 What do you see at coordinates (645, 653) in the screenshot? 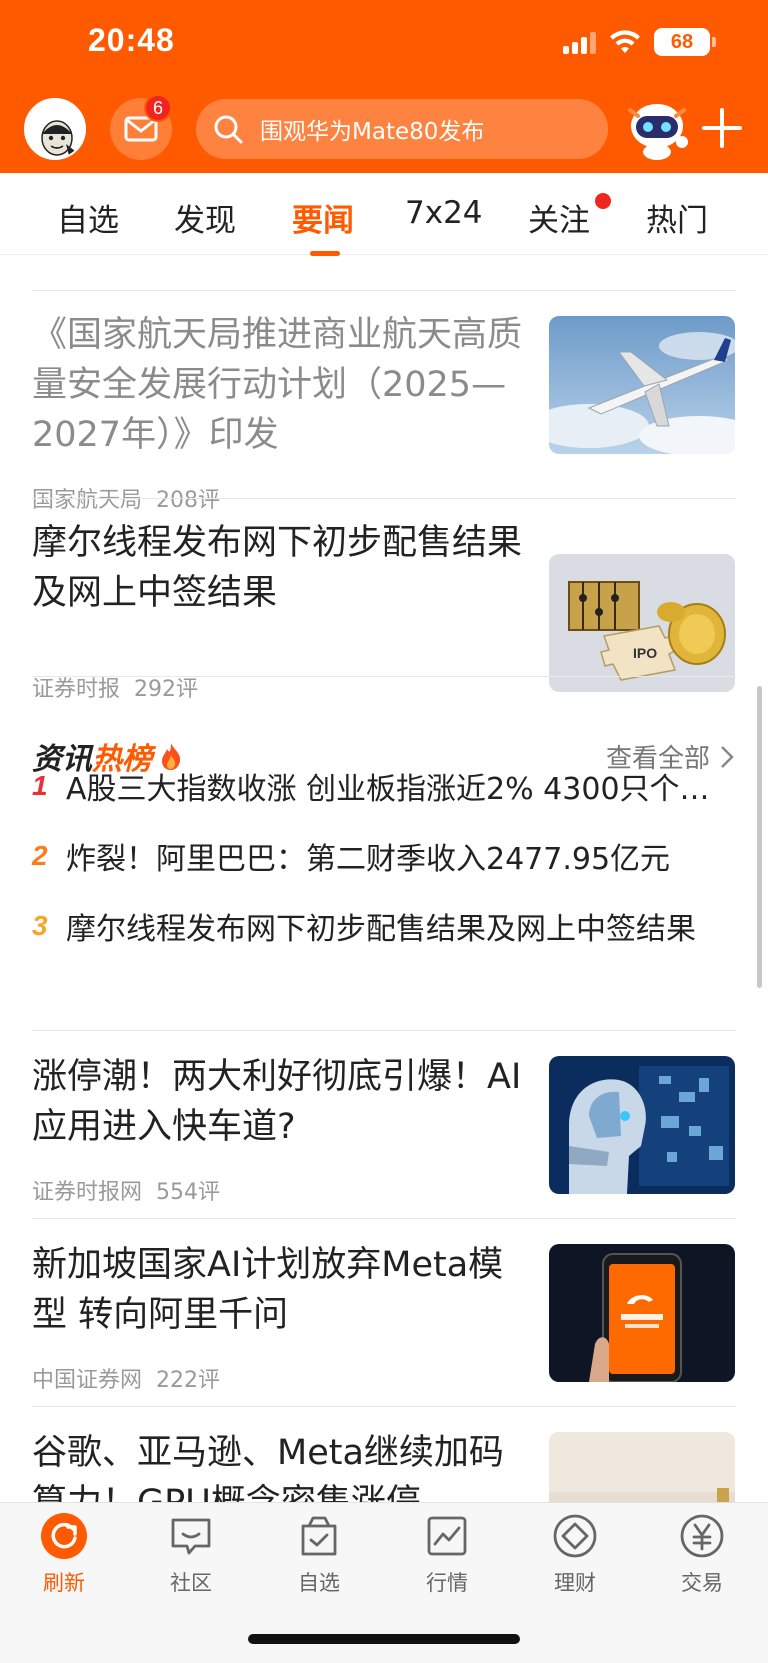
I see `svg-text: IPO` at bounding box center [645, 653].